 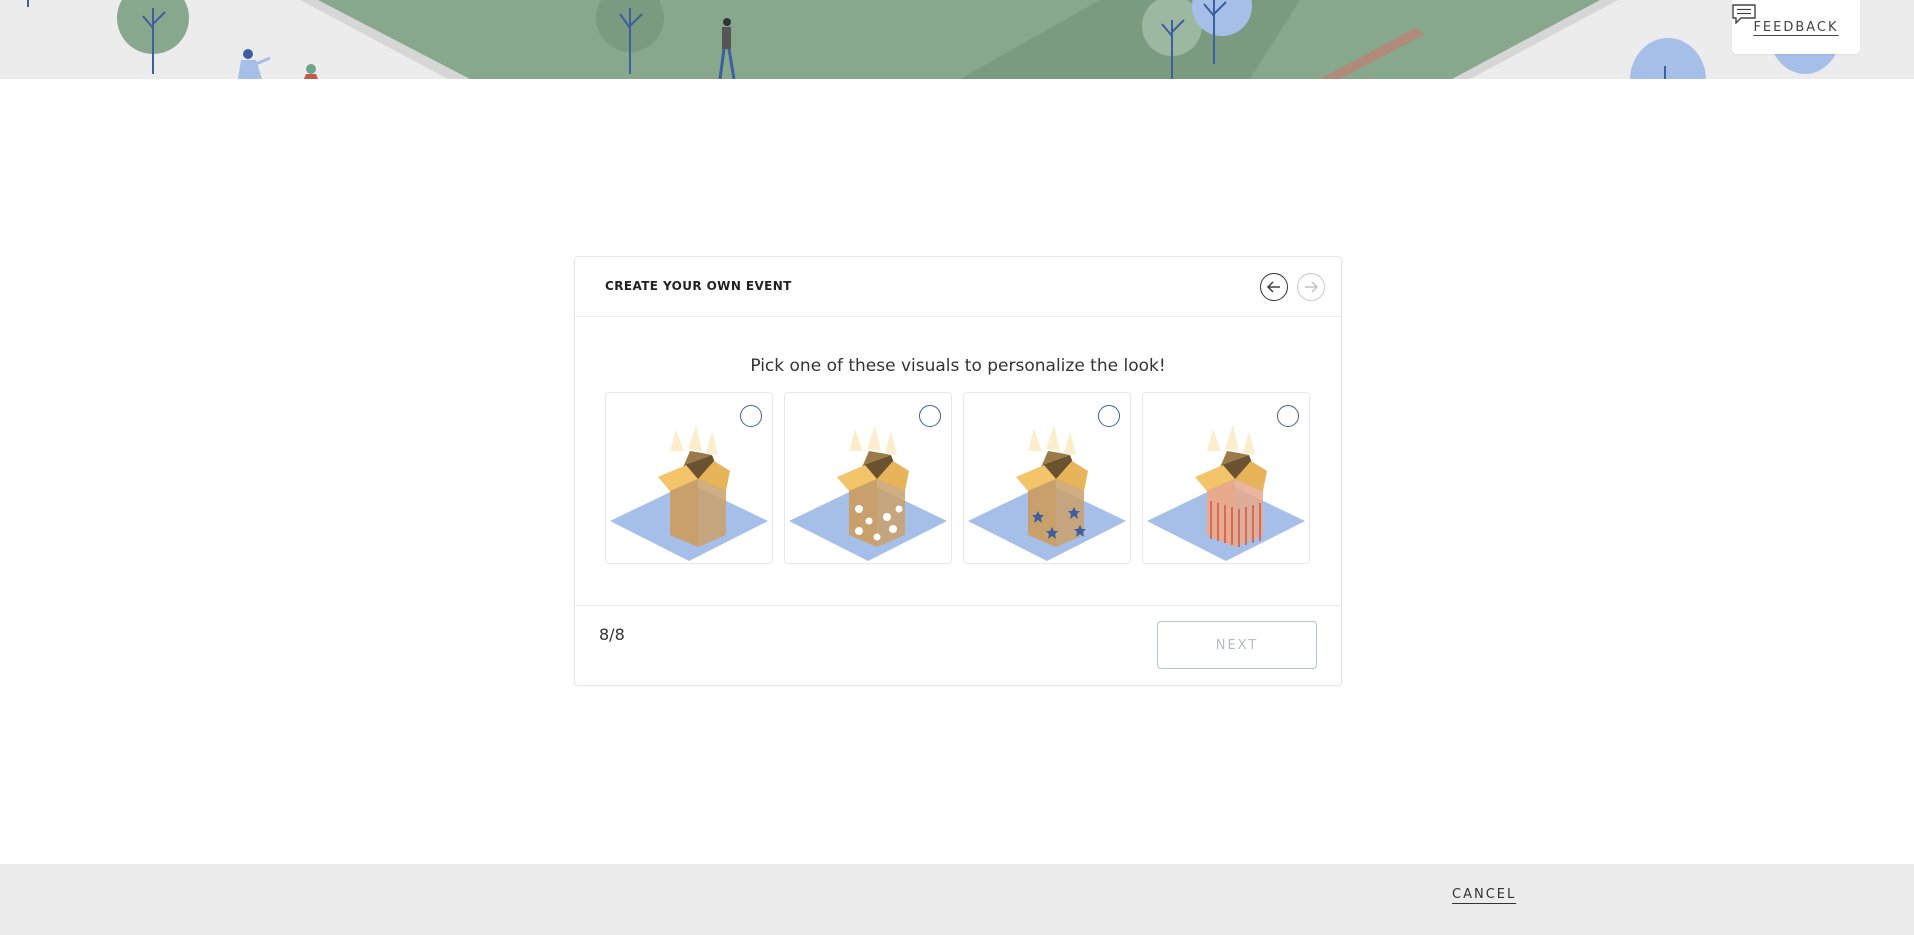 I want to click on arrow-right-icon, so click(x=1311, y=287).